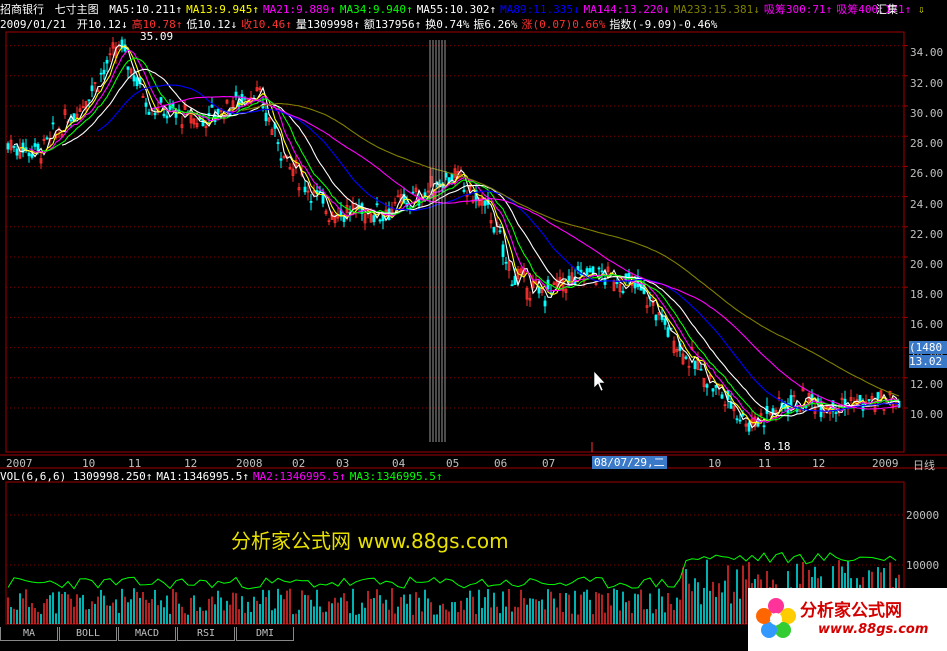 This screenshot has width=947, height=651. Describe the element at coordinates (927, 113) in the screenshot. I see `price-tick: 30.00` at that location.